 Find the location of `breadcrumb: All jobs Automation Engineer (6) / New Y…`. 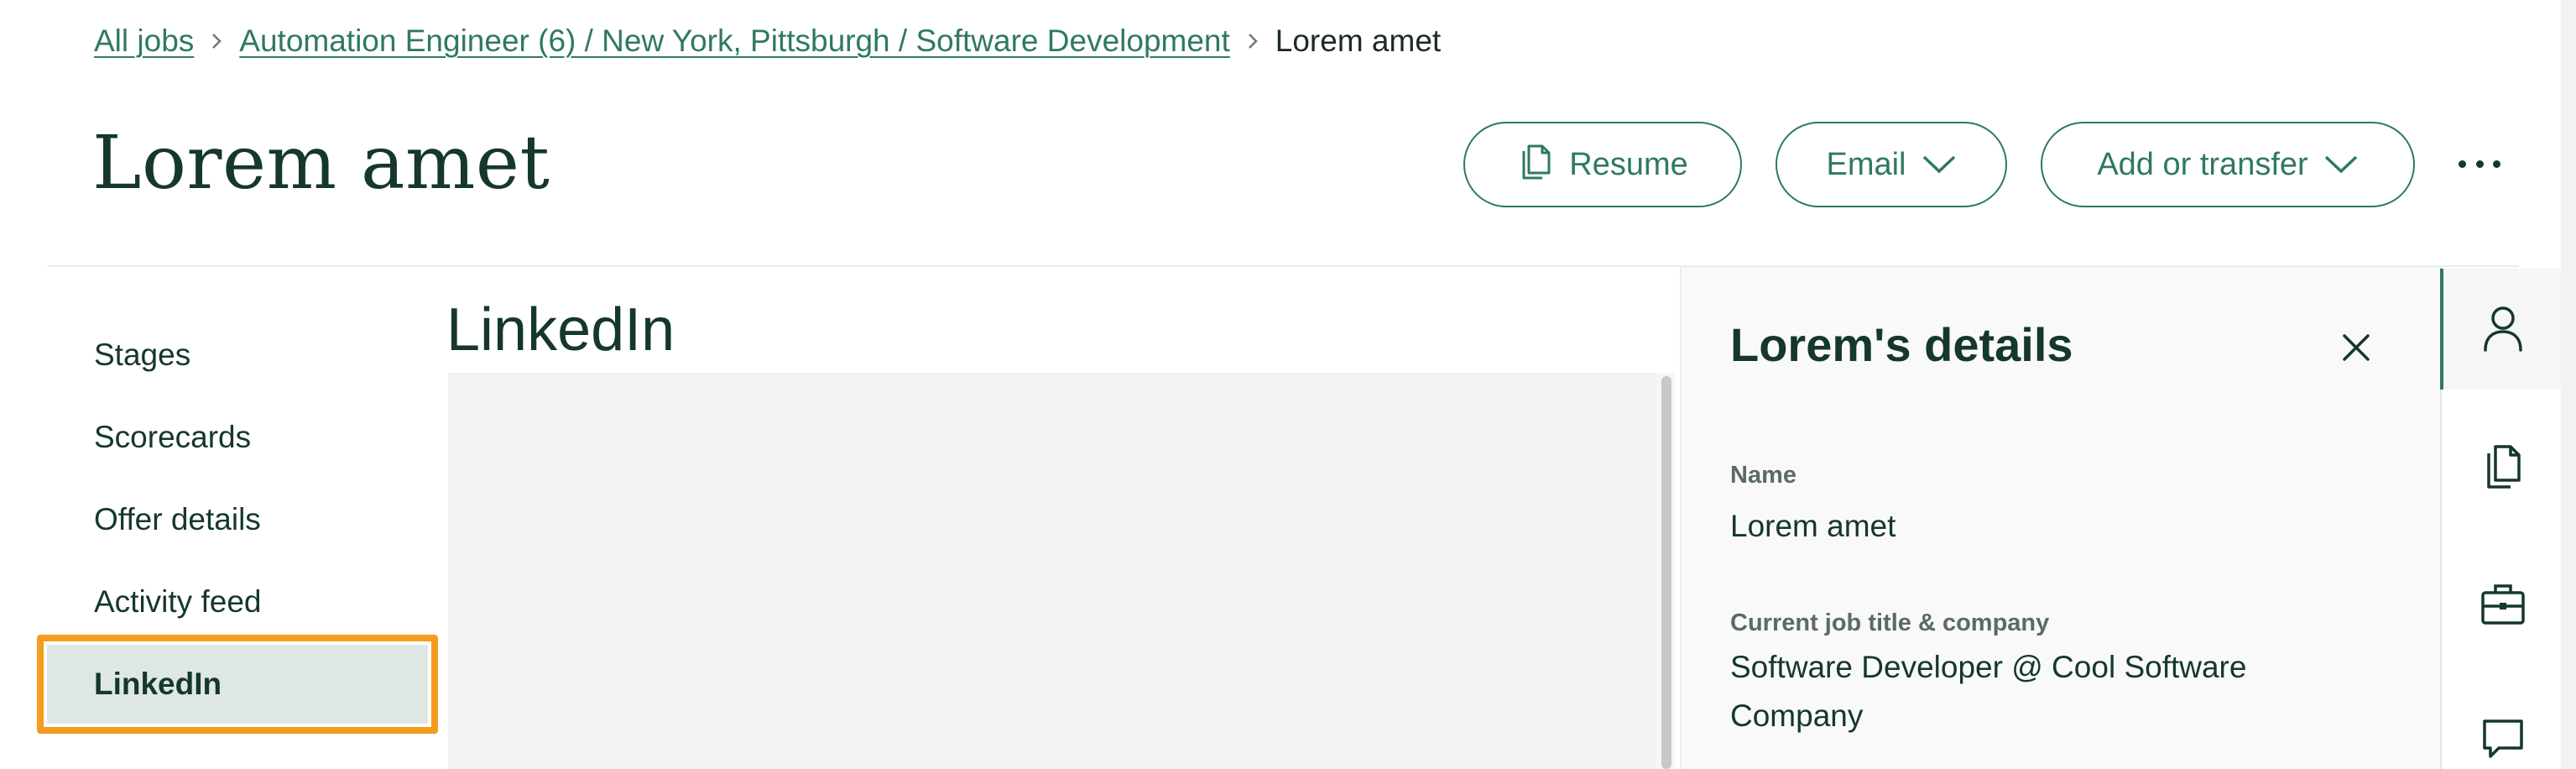

breadcrumb: All jobs Automation Engineer (6) / New Y… is located at coordinates (767, 41).